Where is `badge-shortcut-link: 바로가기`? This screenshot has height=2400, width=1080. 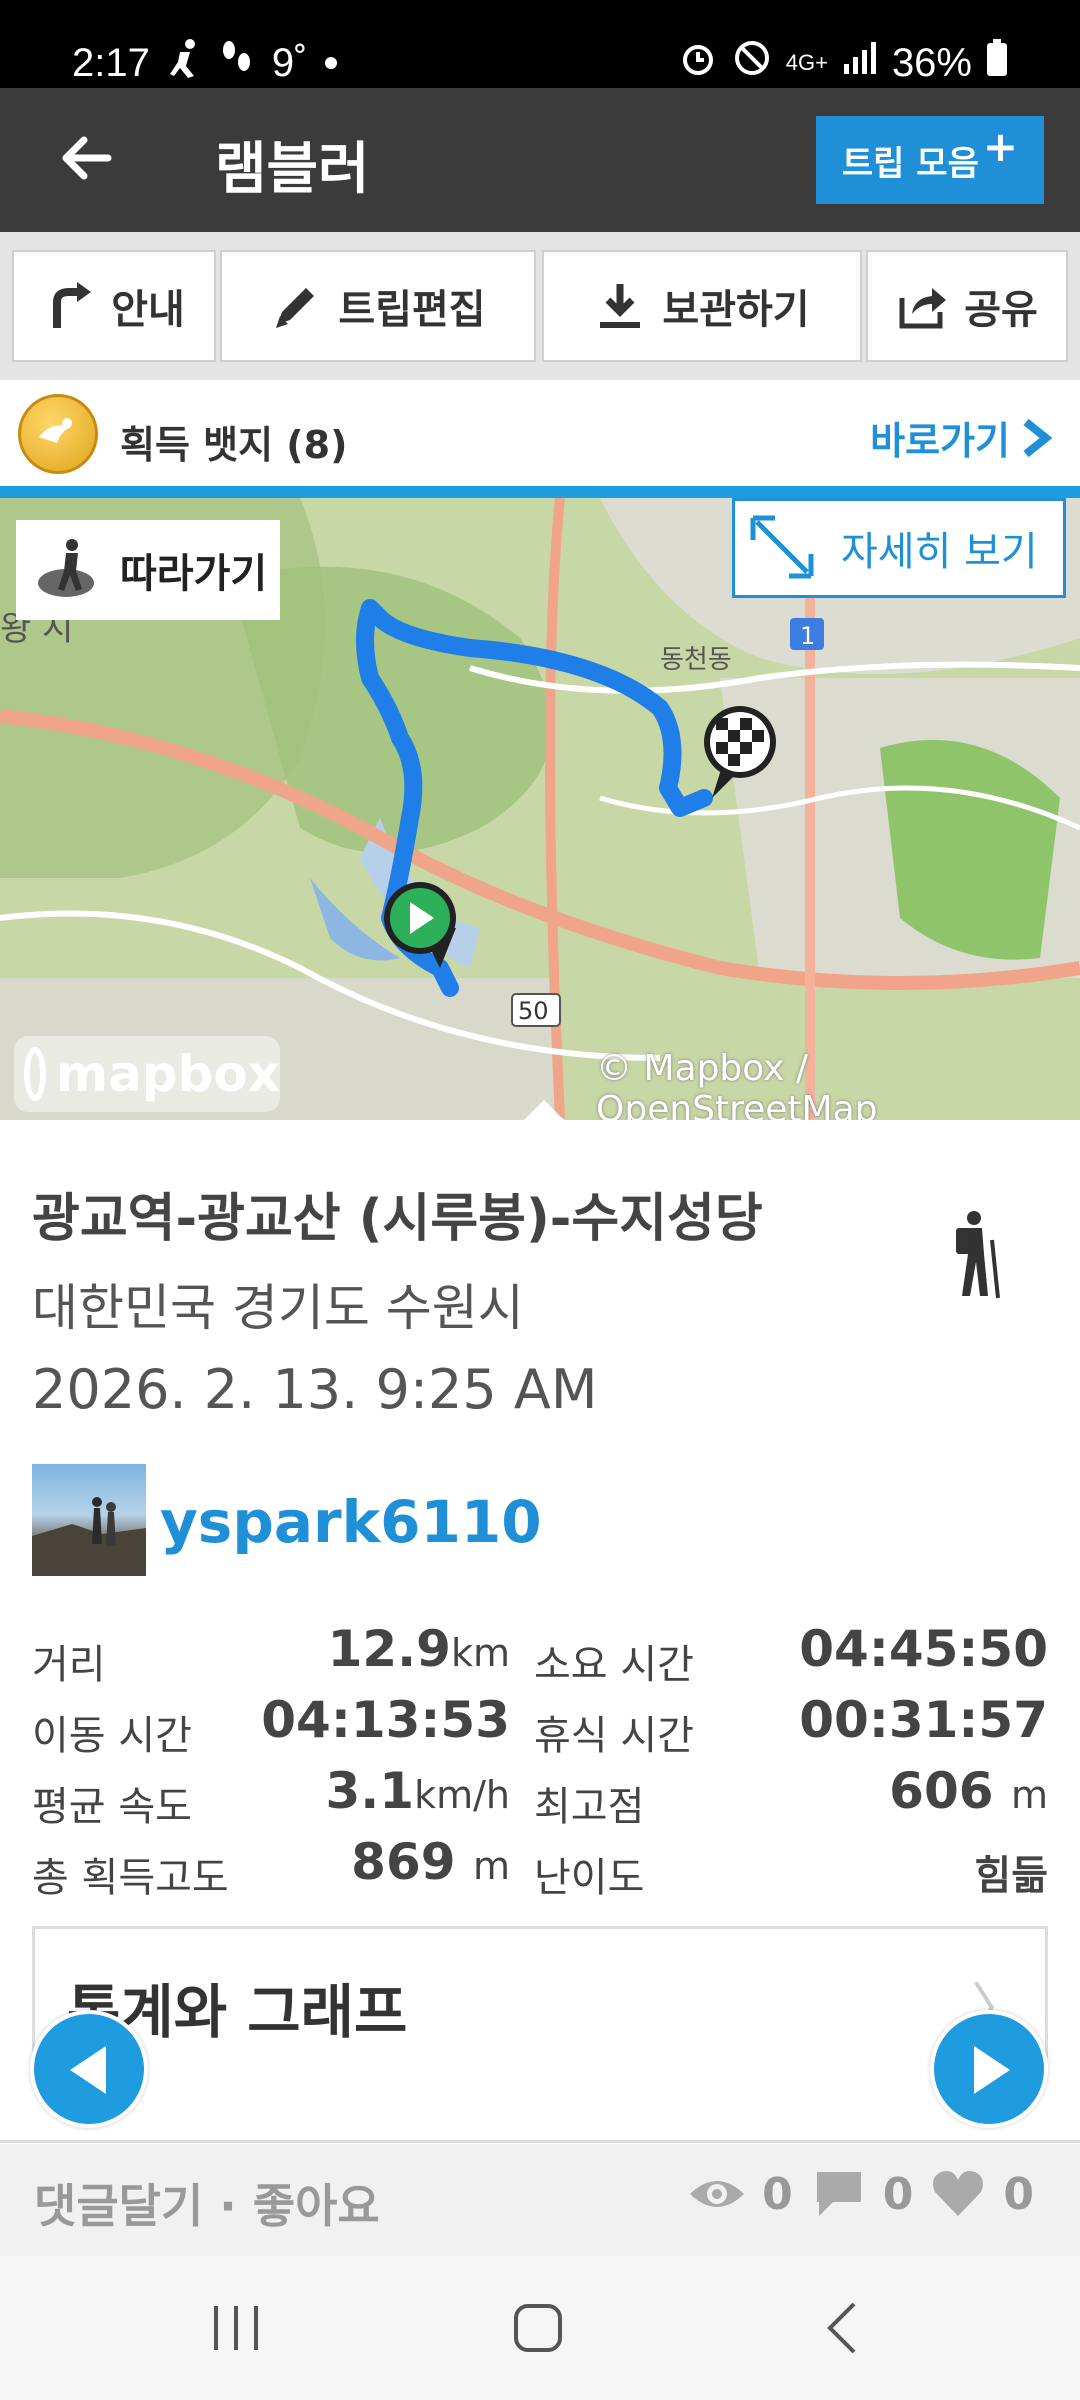
badge-shortcut-link: 바로가기 is located at coordinates (961, 437).